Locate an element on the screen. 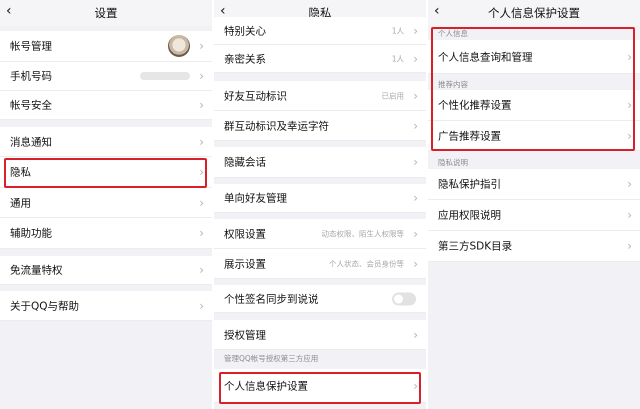 The image size is (640, 409). privacy-item-authorization: 授权管理 › is located at coordinates (320, 335).